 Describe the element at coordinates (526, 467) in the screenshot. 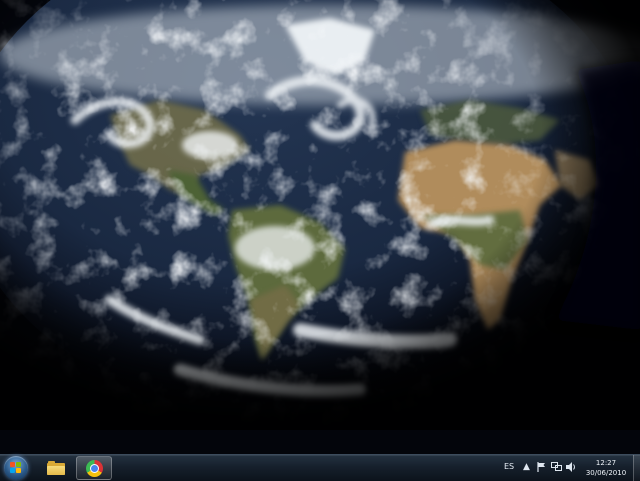

I see `show-hidden-icons-arrow: ▲` at that location.